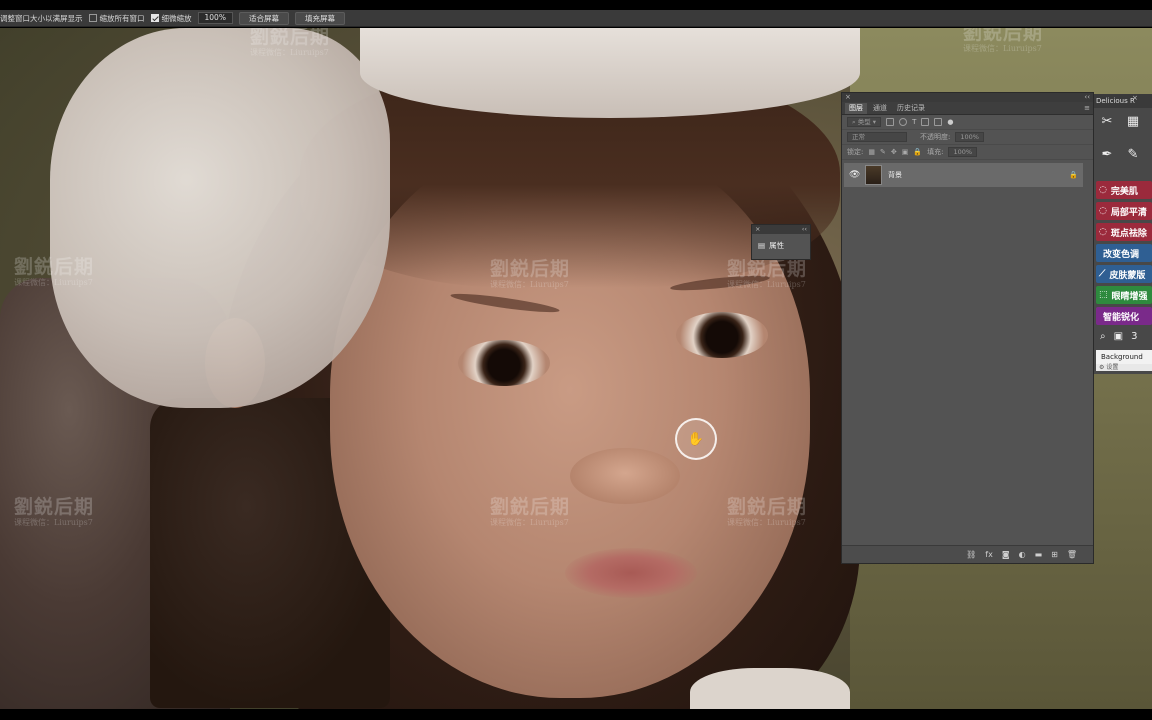  I want to click on filter-type-icon: T, so click(914, 122).